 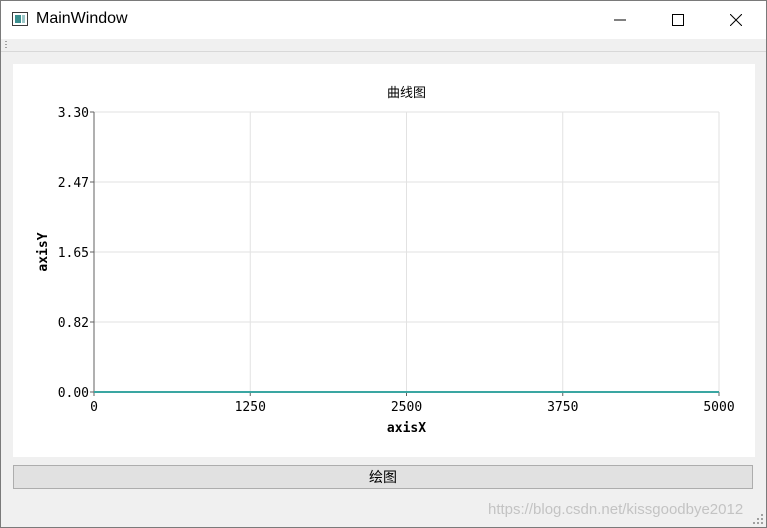 I want to click on maximize-button, so click(x=678, y=20).